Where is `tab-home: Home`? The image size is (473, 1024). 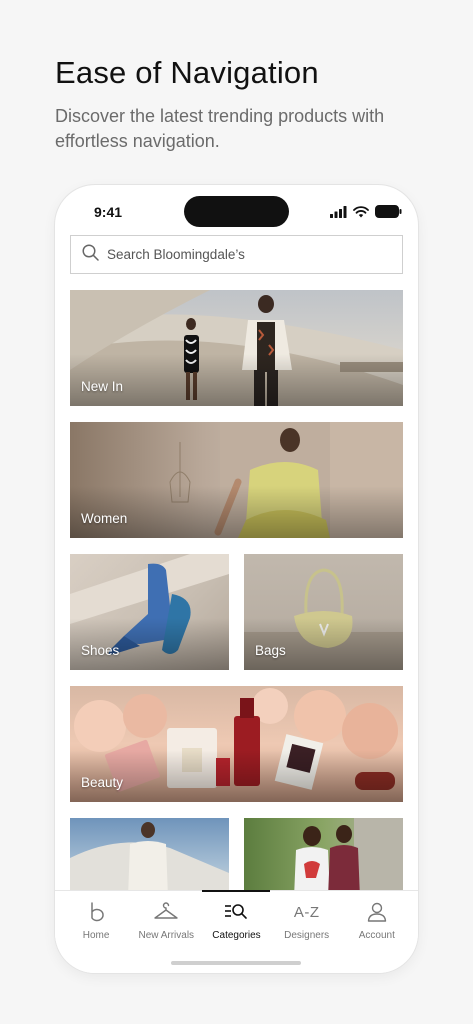
tab-home: Home is located at coordinates (96, 932).